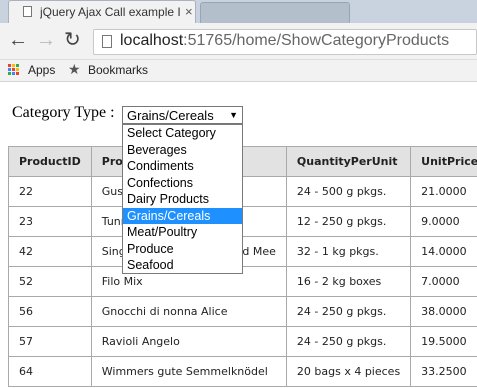 This screenshot has height=388, width=477. Describe the element at coordinates (50, 311) in the screenshot. I see `cell-product-id: 56` at that location.